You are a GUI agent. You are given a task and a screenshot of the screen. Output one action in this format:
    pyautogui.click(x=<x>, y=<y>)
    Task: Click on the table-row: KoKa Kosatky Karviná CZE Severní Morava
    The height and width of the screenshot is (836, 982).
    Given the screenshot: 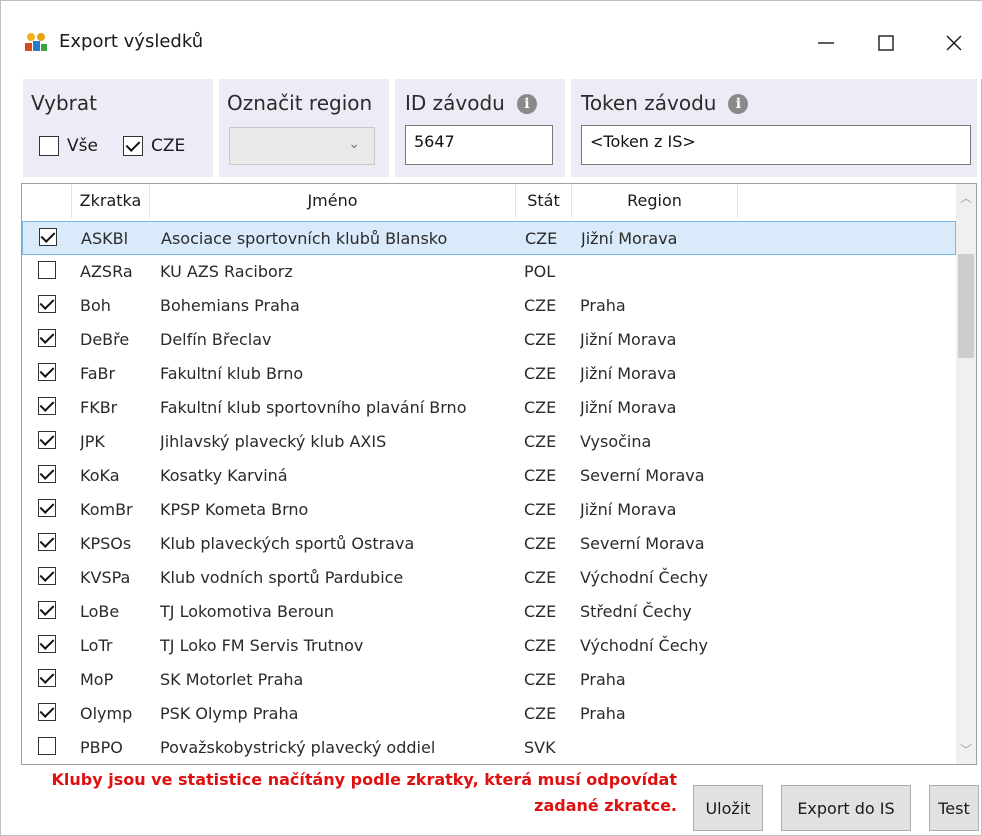 What is the action you would take?
    pyautogui.click(x=489, y=476)
    